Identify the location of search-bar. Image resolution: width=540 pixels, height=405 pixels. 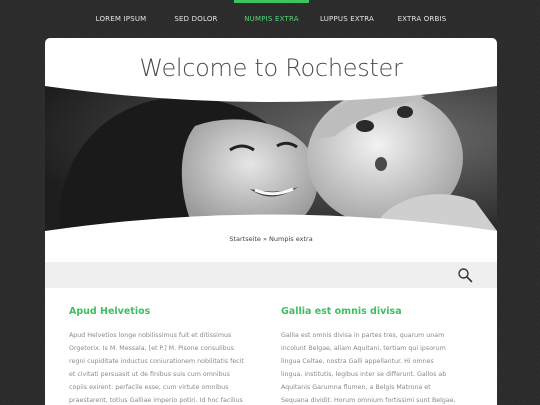
(271, 275).